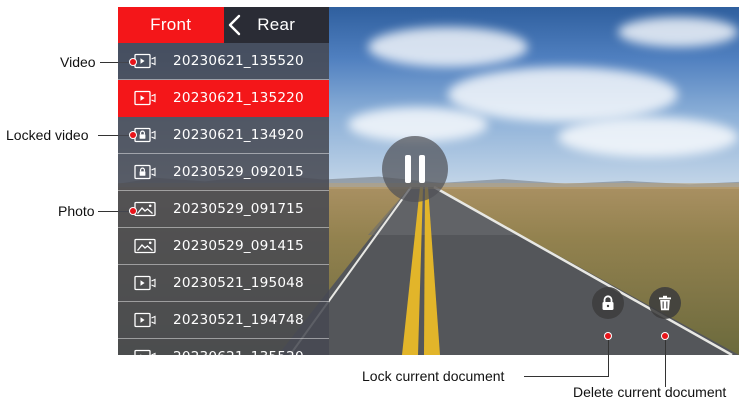 The image size is (749, 400). I want to click on annotation-locked-video: Locked video, so click(47, 135).